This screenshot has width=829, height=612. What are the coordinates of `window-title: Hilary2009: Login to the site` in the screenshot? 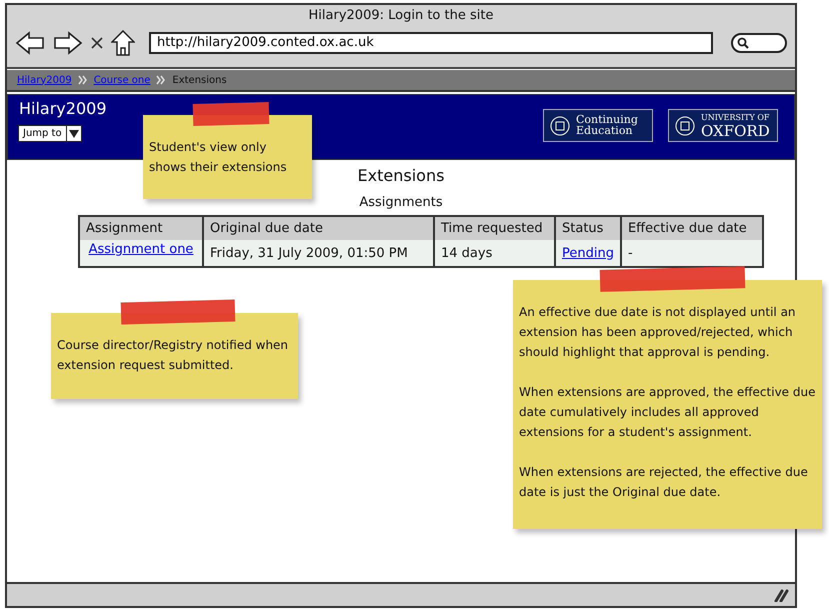 It's located at (401, 15).